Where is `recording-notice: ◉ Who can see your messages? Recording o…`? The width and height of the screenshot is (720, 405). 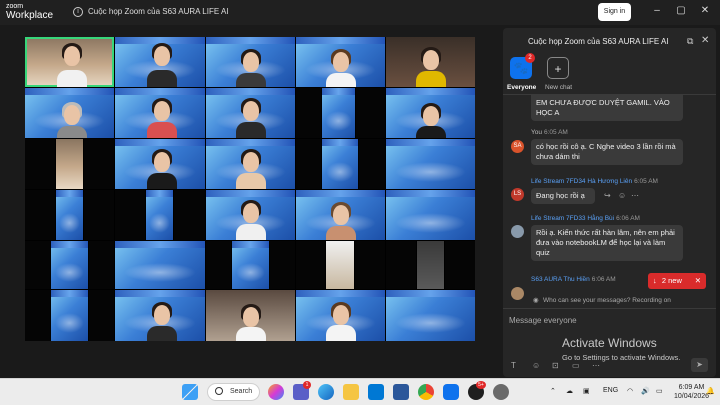
recording-notice: ◉ Who can see your messages? Recording o… is located at coordinates (609, 300).